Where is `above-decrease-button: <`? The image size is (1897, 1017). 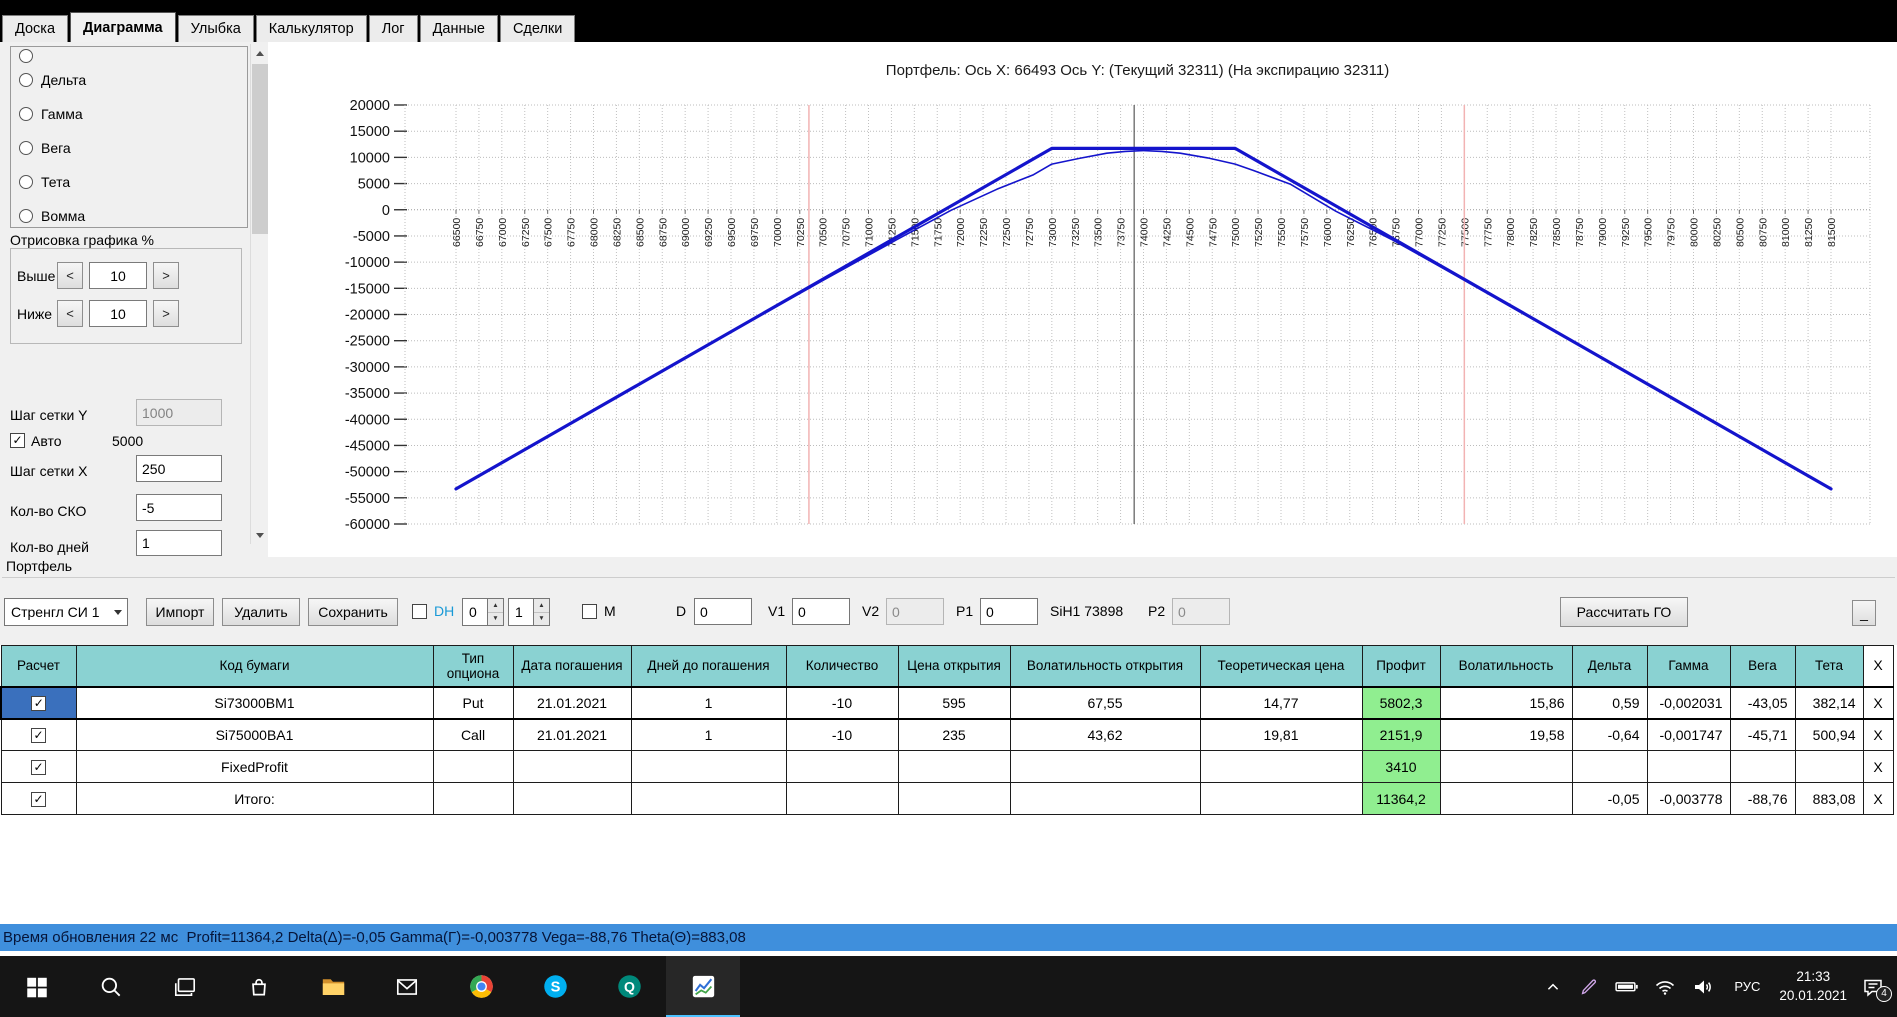 above-decrease-button: < is located at coordinates (70, 275).